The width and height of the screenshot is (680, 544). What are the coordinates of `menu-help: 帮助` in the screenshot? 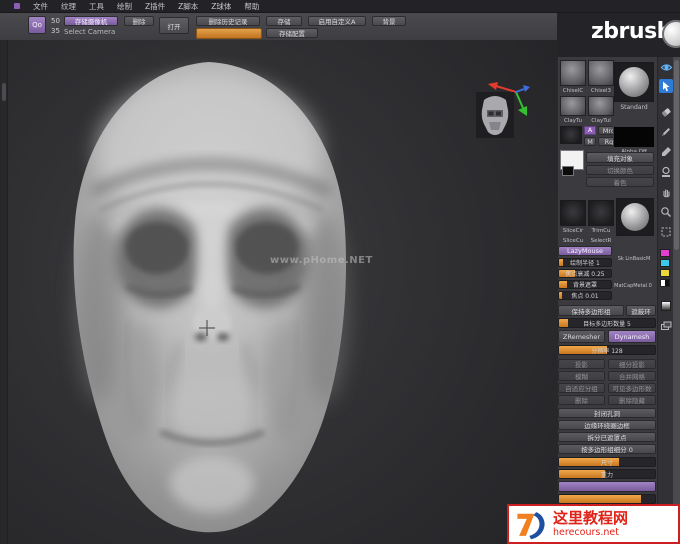 It's located at (251, 6).